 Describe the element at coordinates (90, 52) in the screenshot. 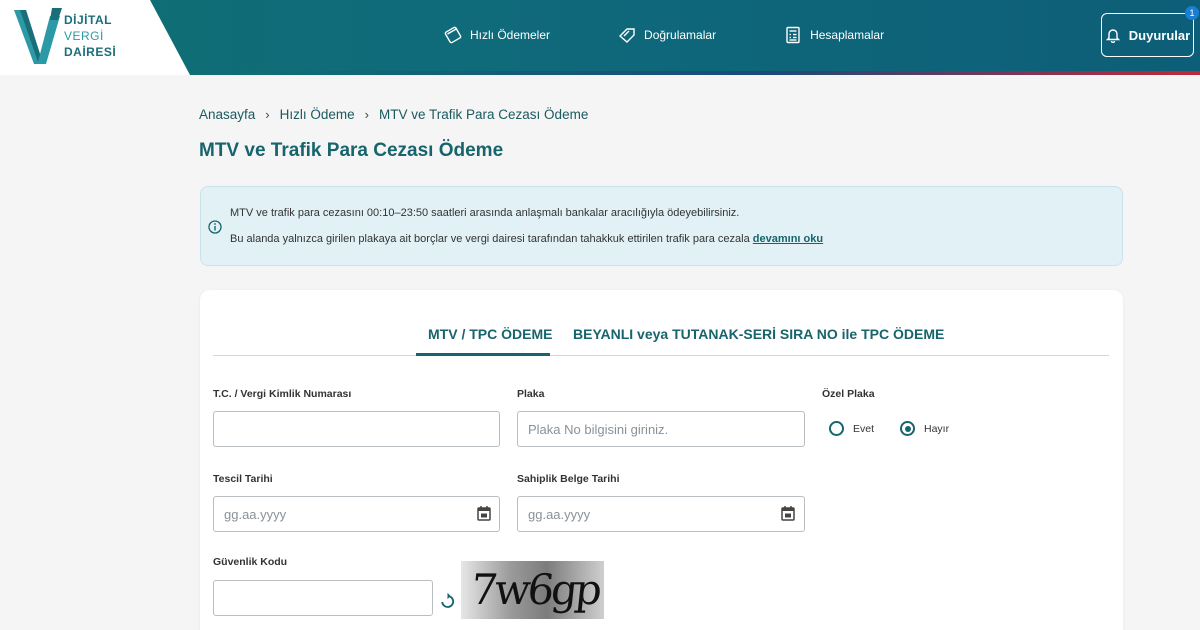

I see `logo-line-3: DAİRESİ` at that location.